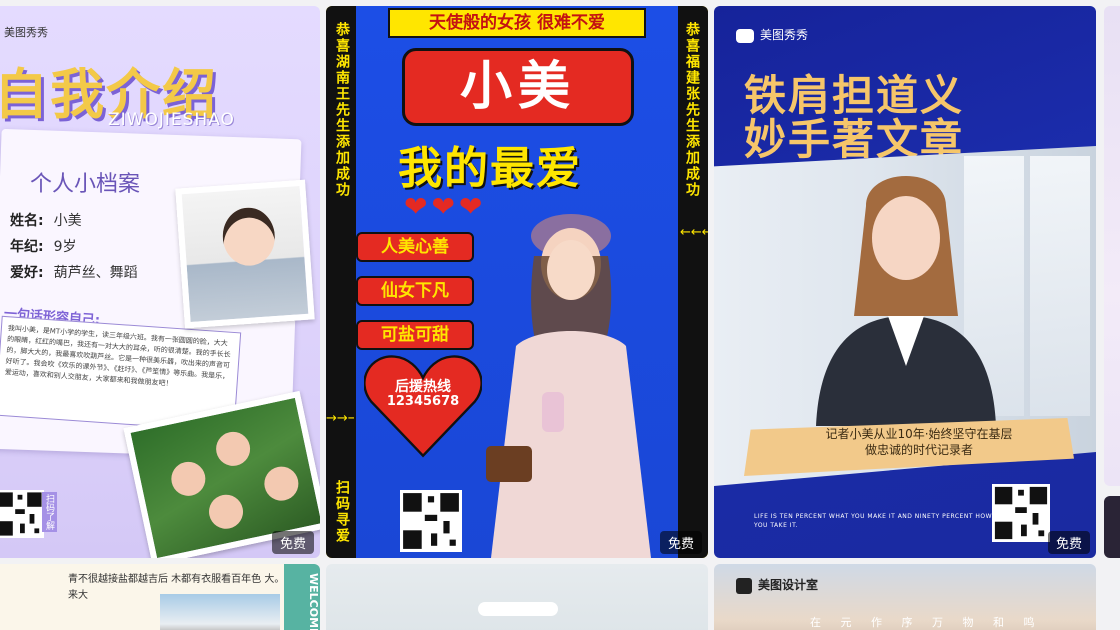 The height and width of the screenshot is (630, 1120). Describe the element at coordinates (926, 622) in the screenshot. I see `slogan-text: 在 元 作 序 万 物 和 鸣` at that location.